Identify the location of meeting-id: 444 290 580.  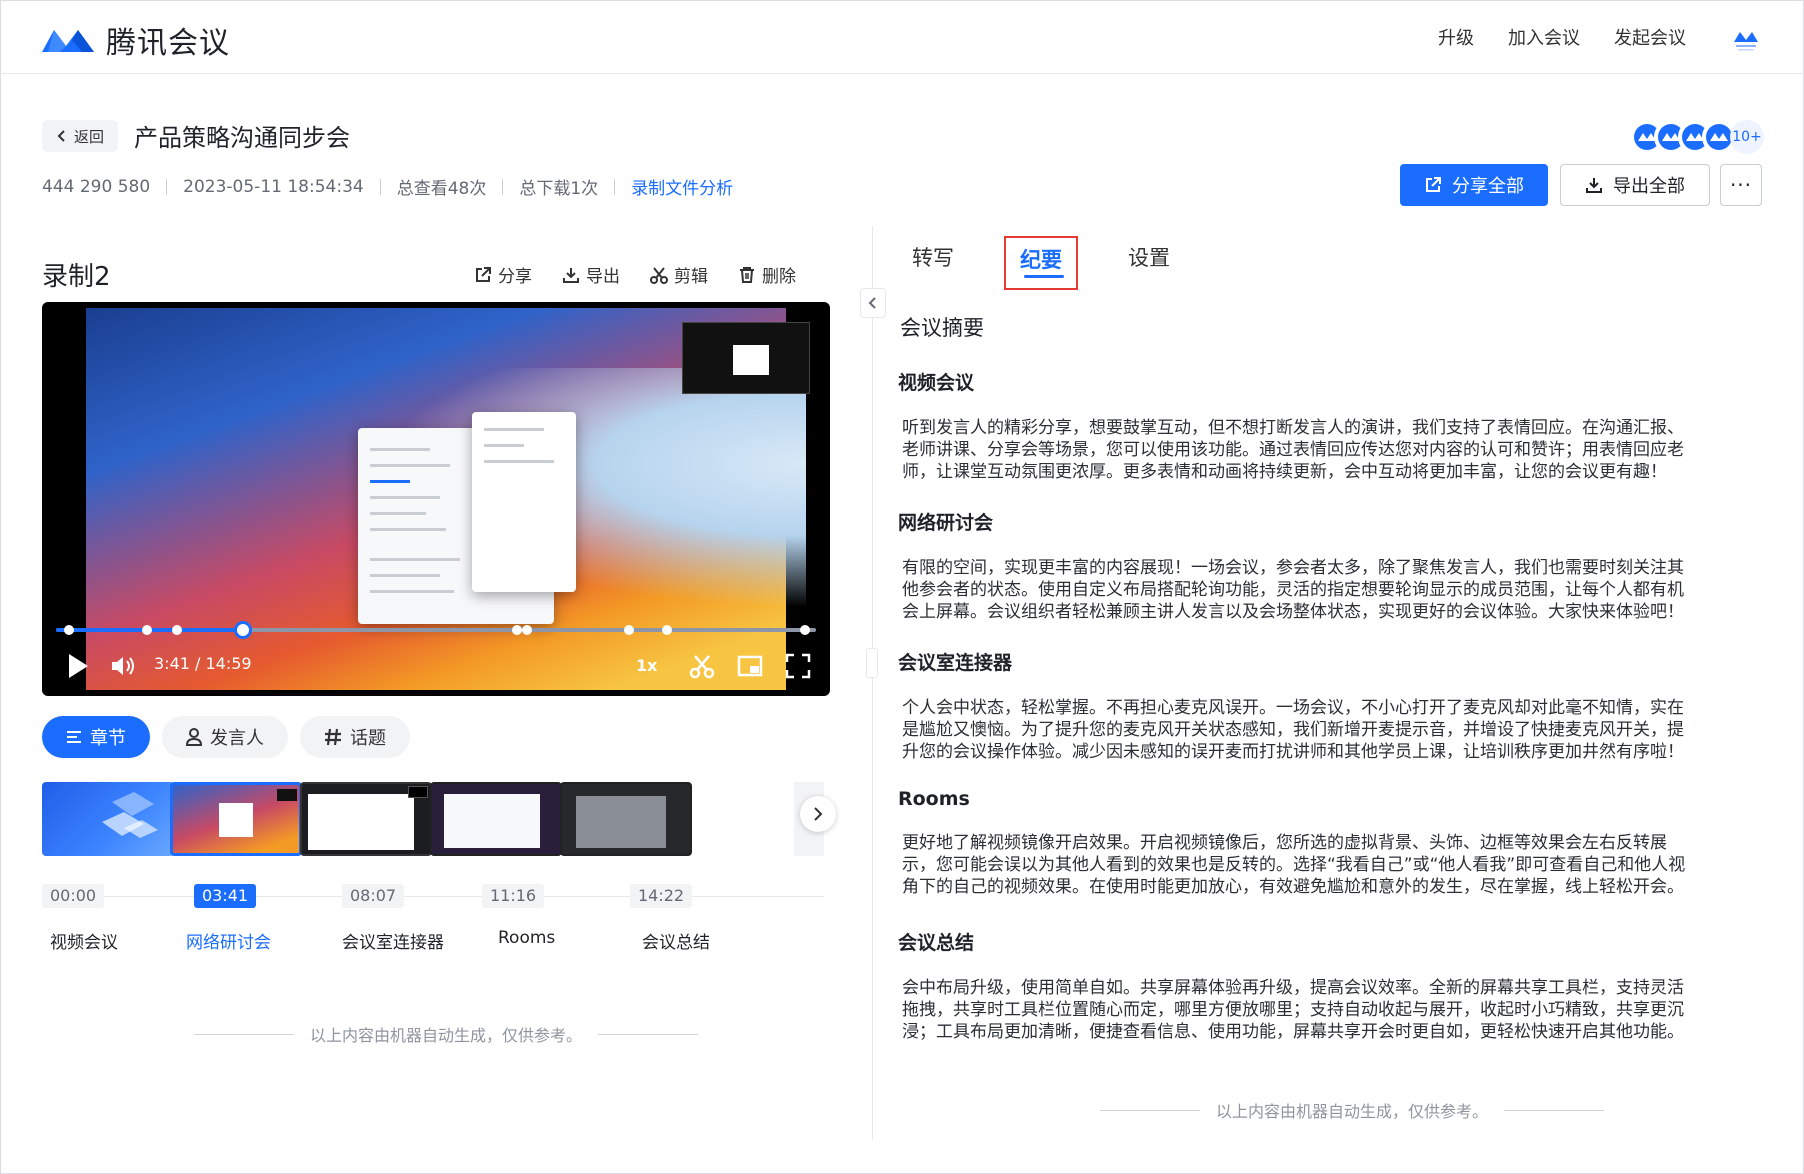
(96, 186).